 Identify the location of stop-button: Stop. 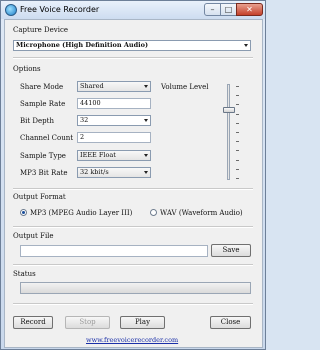
(87, 322).